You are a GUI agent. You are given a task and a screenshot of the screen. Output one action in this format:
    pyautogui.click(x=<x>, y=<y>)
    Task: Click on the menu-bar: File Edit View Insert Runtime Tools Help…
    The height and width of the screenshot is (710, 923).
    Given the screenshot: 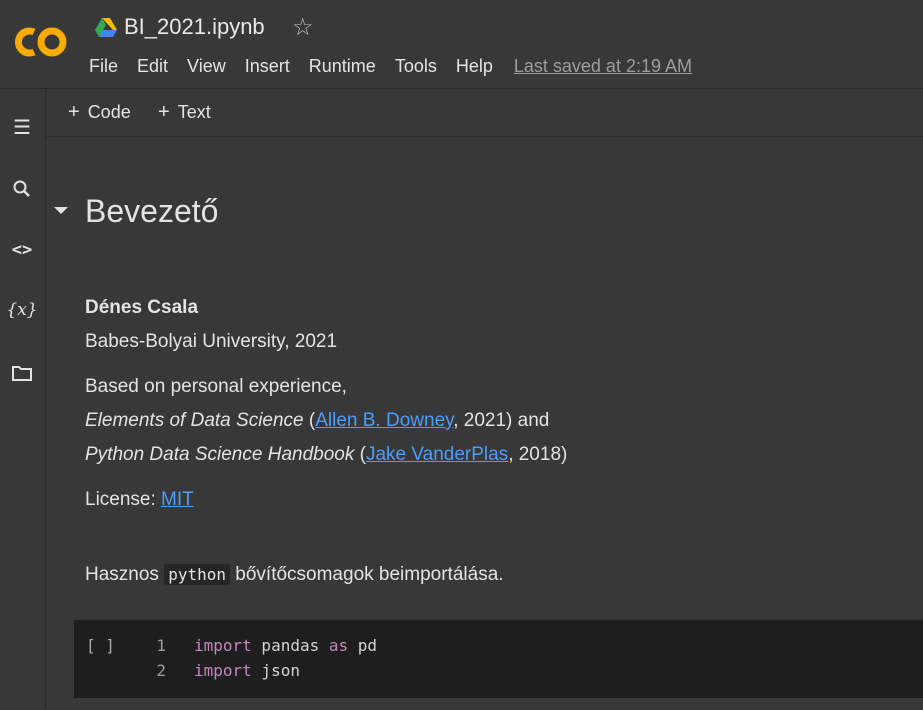 What is the action you would take?
    pyautogui.click(x=400, y=66)
    